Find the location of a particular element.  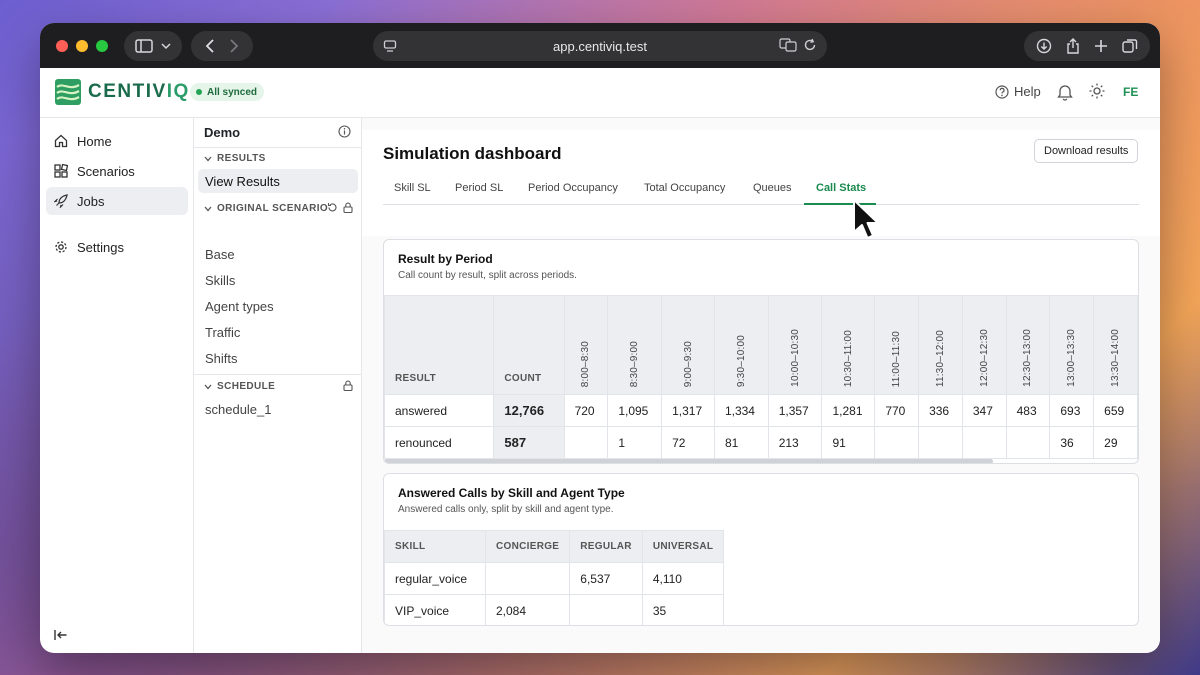

period-cell: 336 is located at coordinates (940, 410).